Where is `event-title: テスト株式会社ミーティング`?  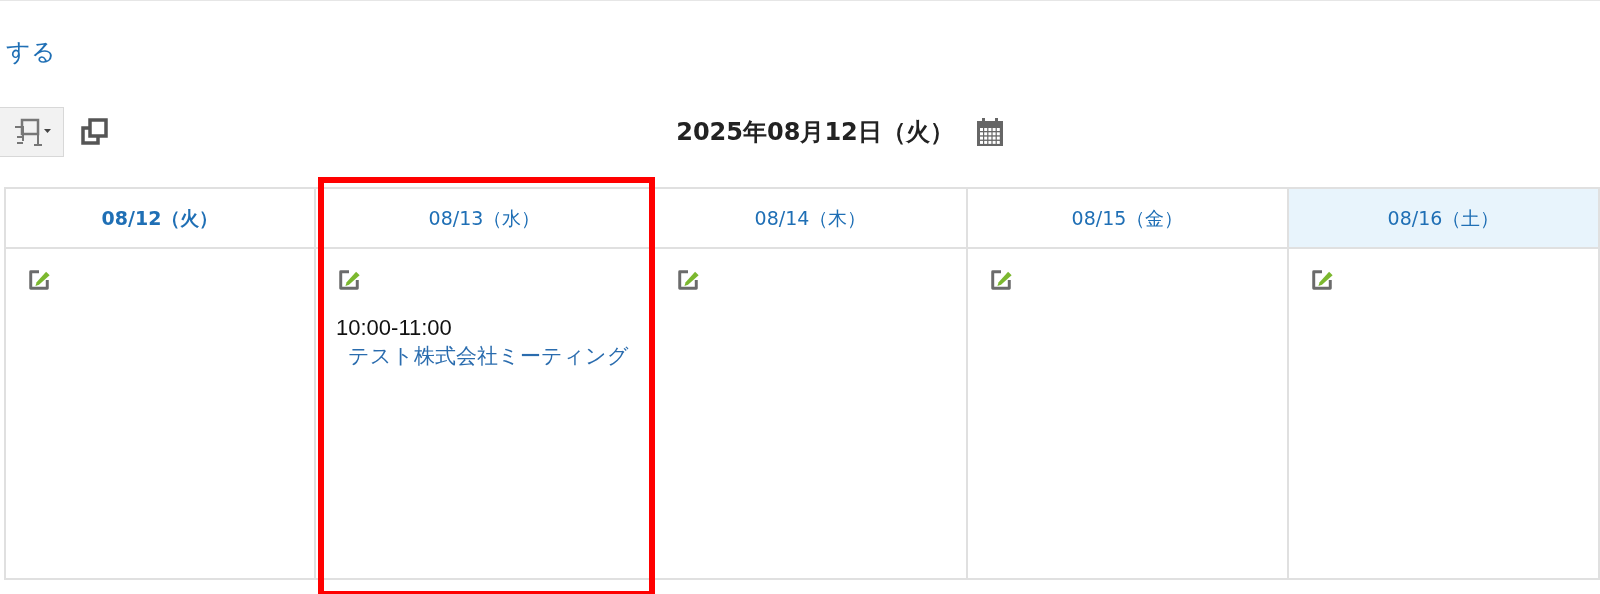 event-title: テスト株式会社ミーティング is located at coordinates (488, 356).